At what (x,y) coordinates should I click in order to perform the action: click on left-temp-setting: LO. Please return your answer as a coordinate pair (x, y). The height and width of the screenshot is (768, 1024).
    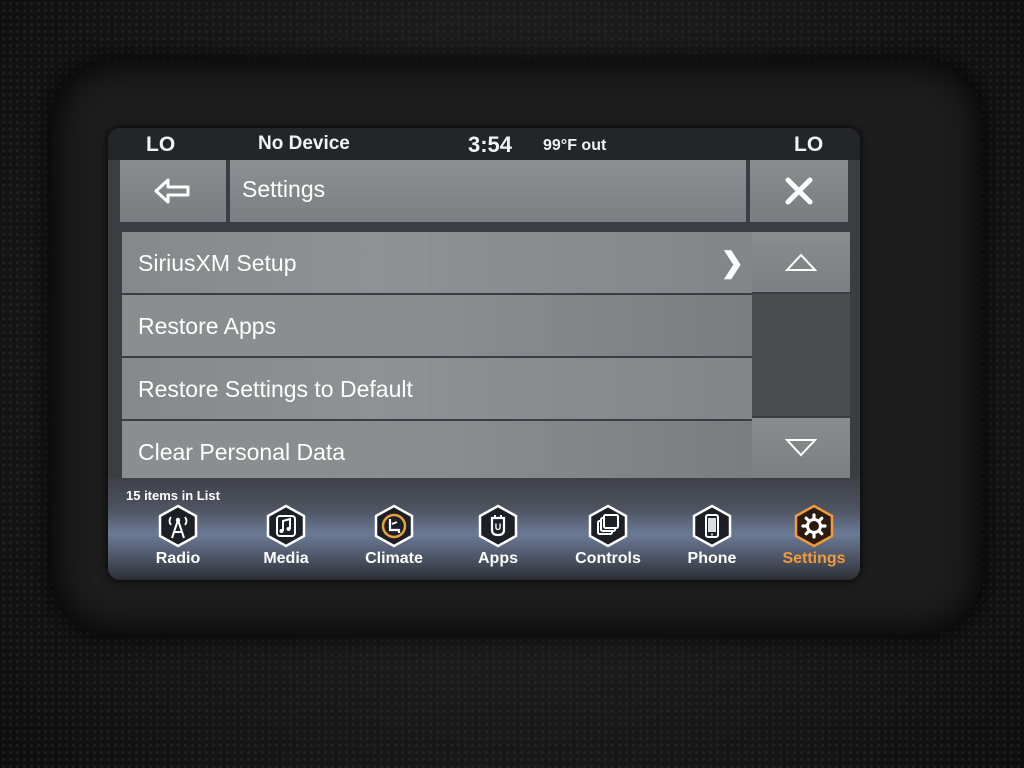
    Looking at the image, I should click on (160, 145).